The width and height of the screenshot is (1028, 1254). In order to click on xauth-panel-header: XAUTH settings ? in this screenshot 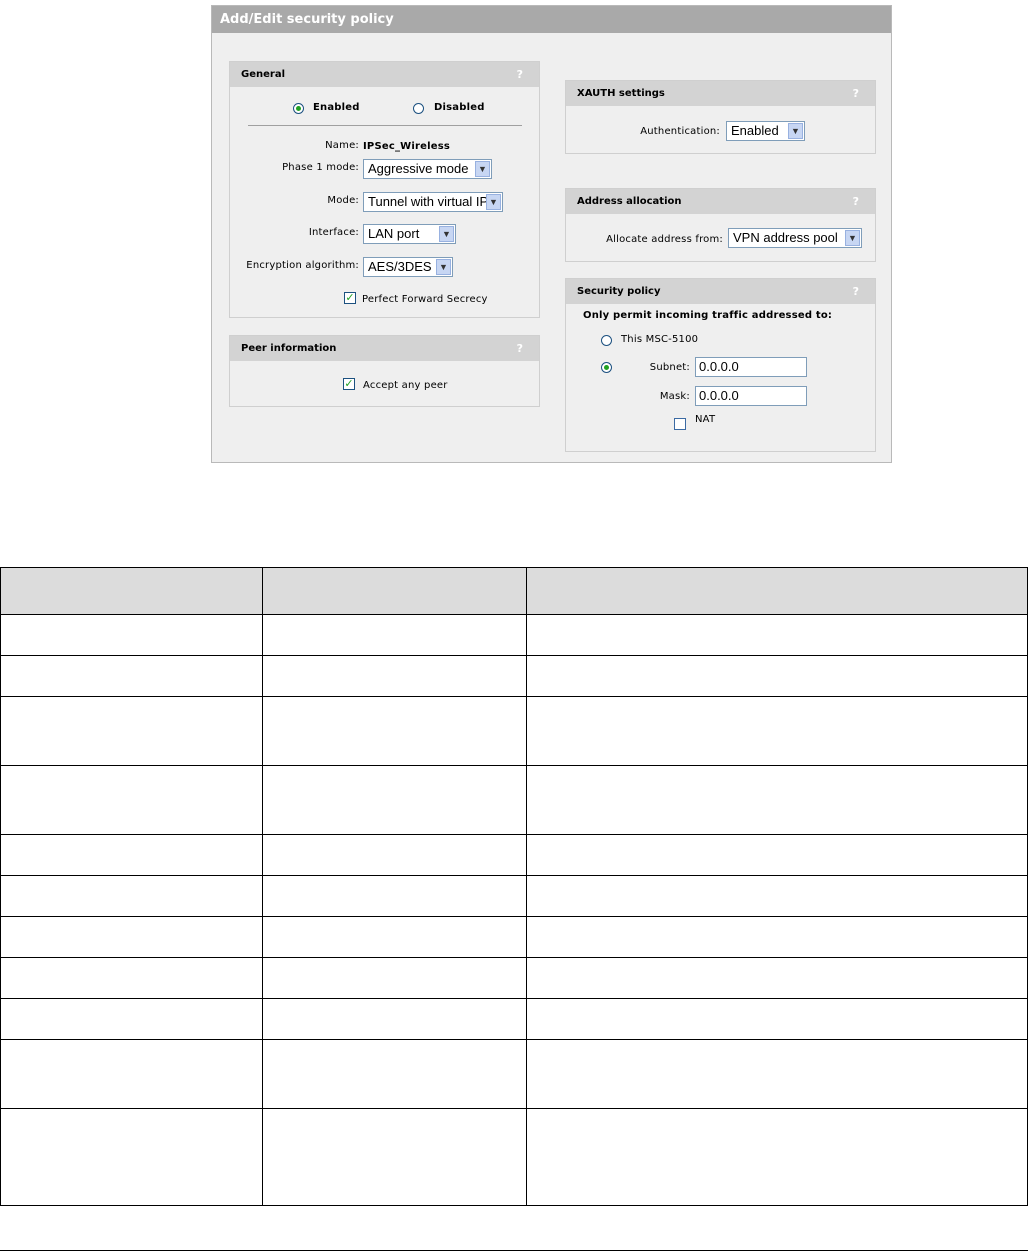, I will do `click(720, 93)`.